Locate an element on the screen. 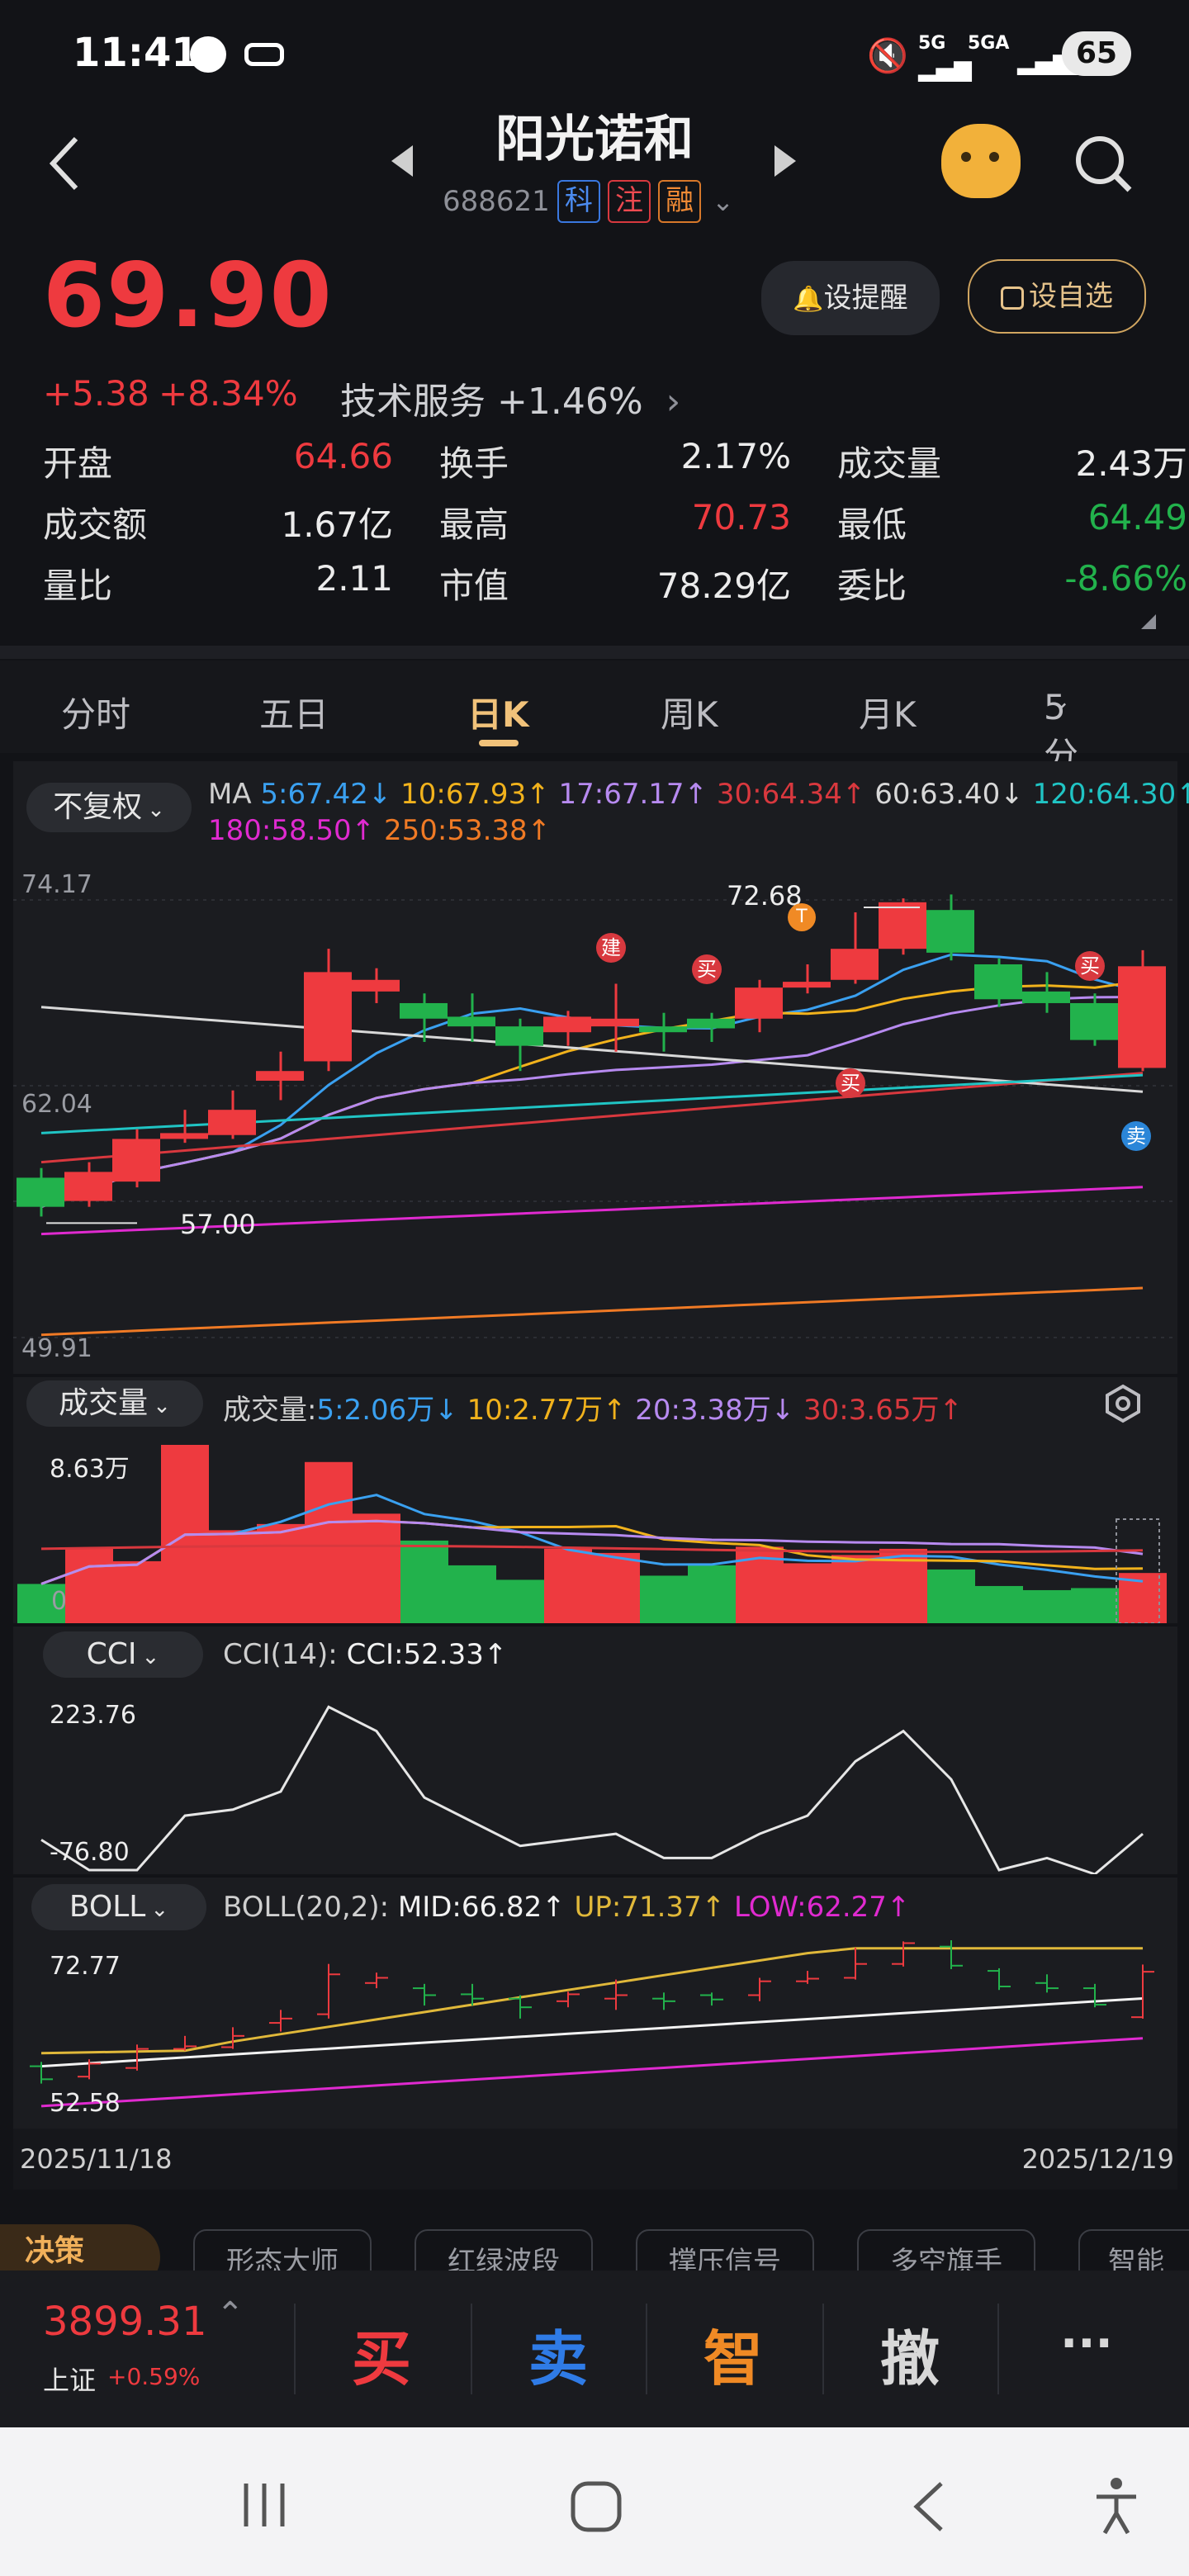  stat-value: 64.49 is located at coordinates (1137, 517).